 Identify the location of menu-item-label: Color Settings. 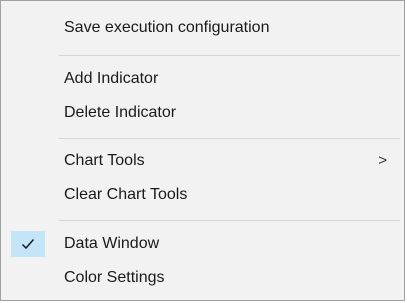
(114, 277).